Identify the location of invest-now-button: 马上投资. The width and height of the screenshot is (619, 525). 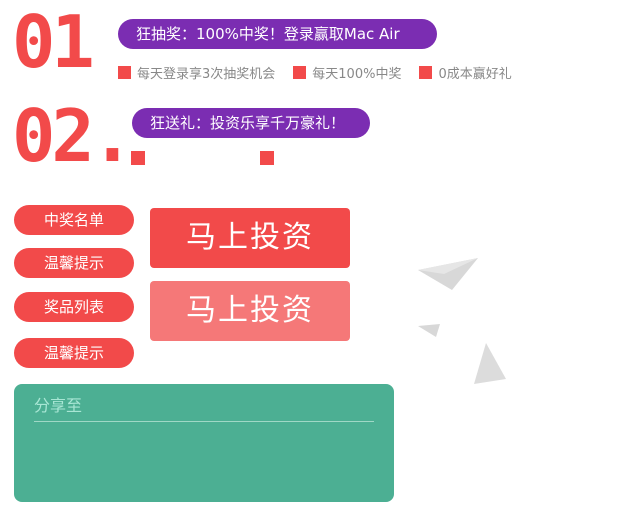
(250, 238).